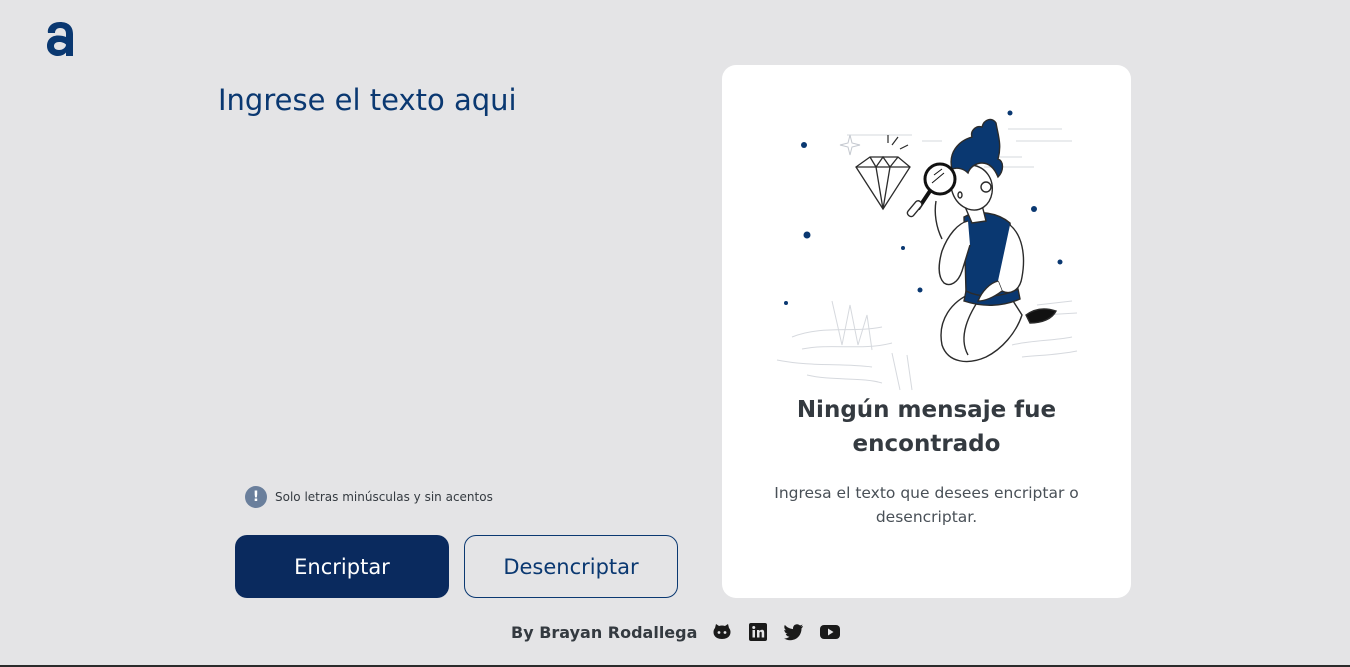 The width and height of the screenshot is (1350, 667). Describe the element at coordinates (758, 632) in the screenshot. I see `linkedin-icon` at that location.